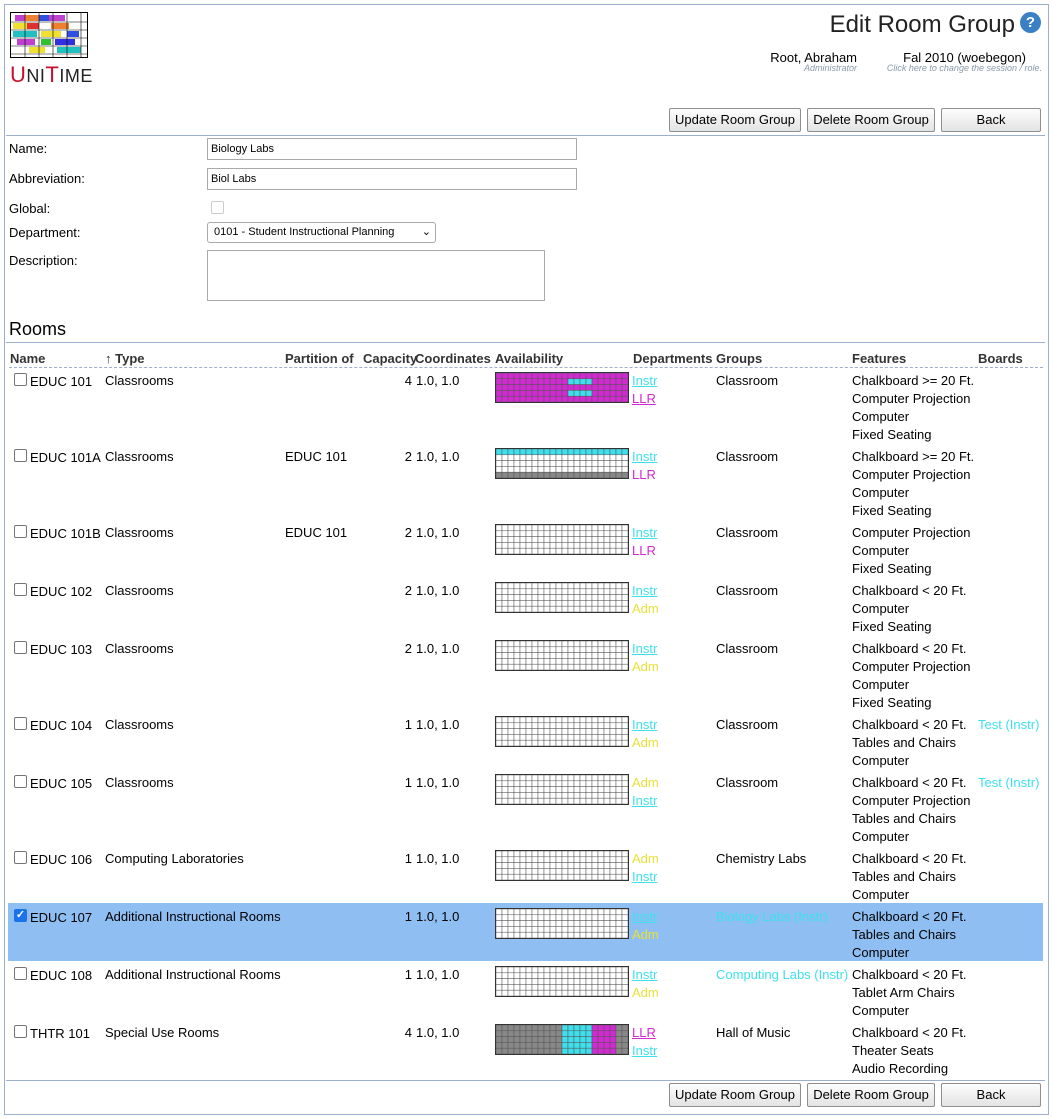 This screenshot has width=1053, height=1119. What do you see at coordinates (61, 783) in the screenshot?
I see `room-name: EDUC 105` at bounding box center [61, 783].